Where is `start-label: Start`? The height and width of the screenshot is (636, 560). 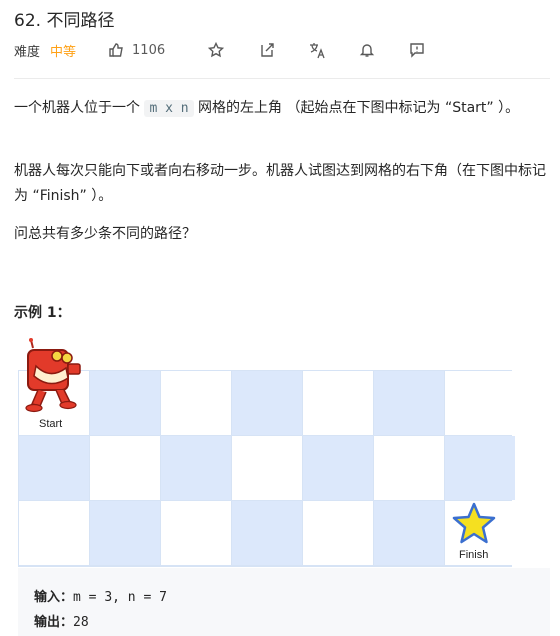
start-label: Start is located at coordinates (51, 424).